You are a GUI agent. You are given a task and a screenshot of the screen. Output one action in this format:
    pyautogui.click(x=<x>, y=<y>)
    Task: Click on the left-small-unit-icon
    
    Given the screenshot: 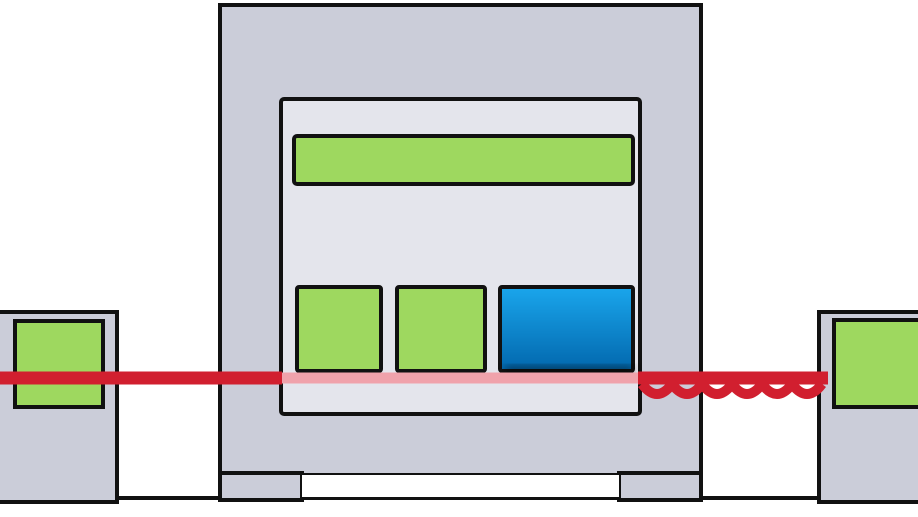 What is the action you would take?
    pyautogui.click(x=59, y=407)
    